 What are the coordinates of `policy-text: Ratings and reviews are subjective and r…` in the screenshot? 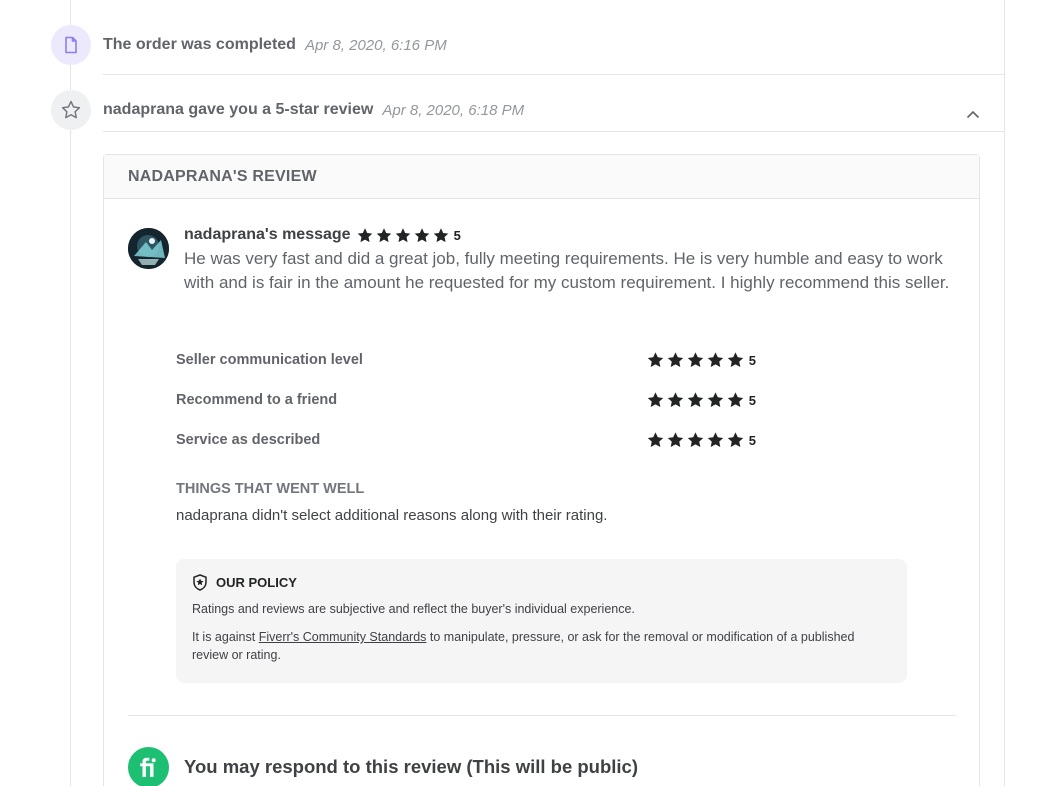 It's located at (413, 609).